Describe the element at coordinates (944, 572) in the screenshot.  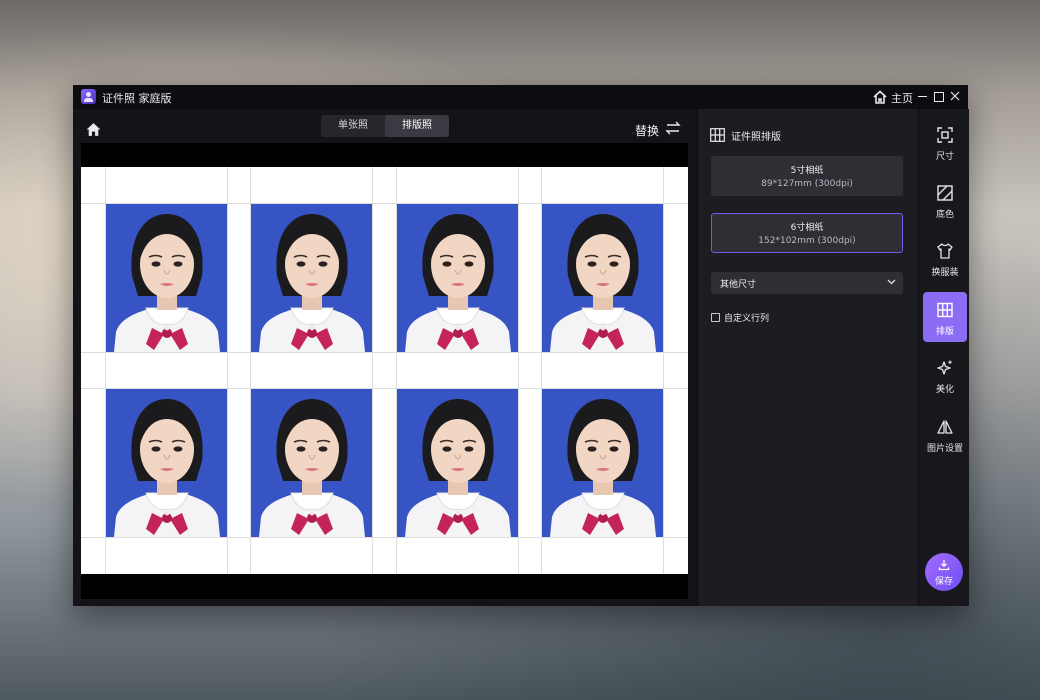
I see `save-button: 保存` at that location.